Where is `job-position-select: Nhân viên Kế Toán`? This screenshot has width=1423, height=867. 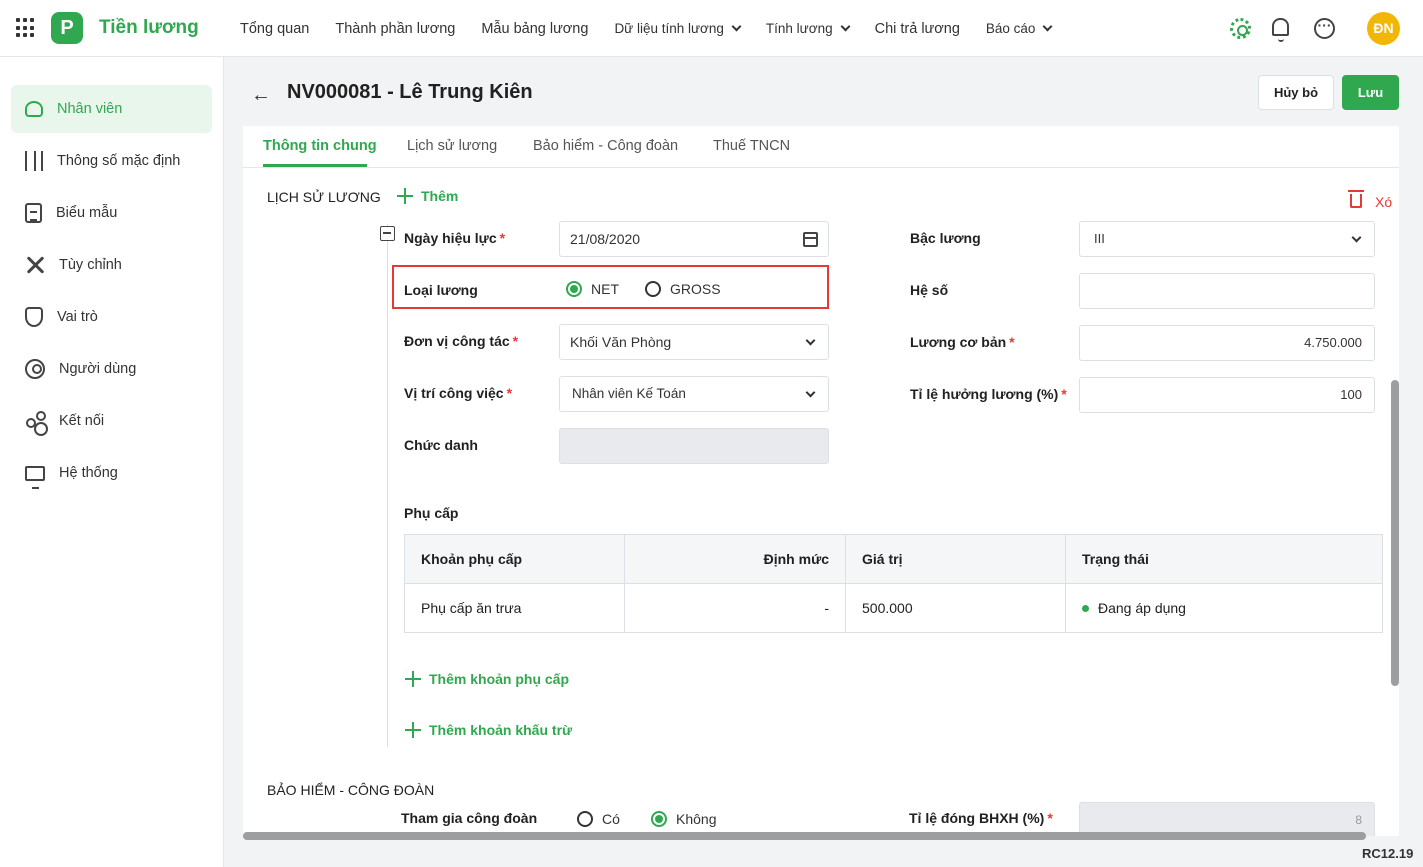 job-position-select: Nhân viên Kế Toán is located at coordinates (694, 394).